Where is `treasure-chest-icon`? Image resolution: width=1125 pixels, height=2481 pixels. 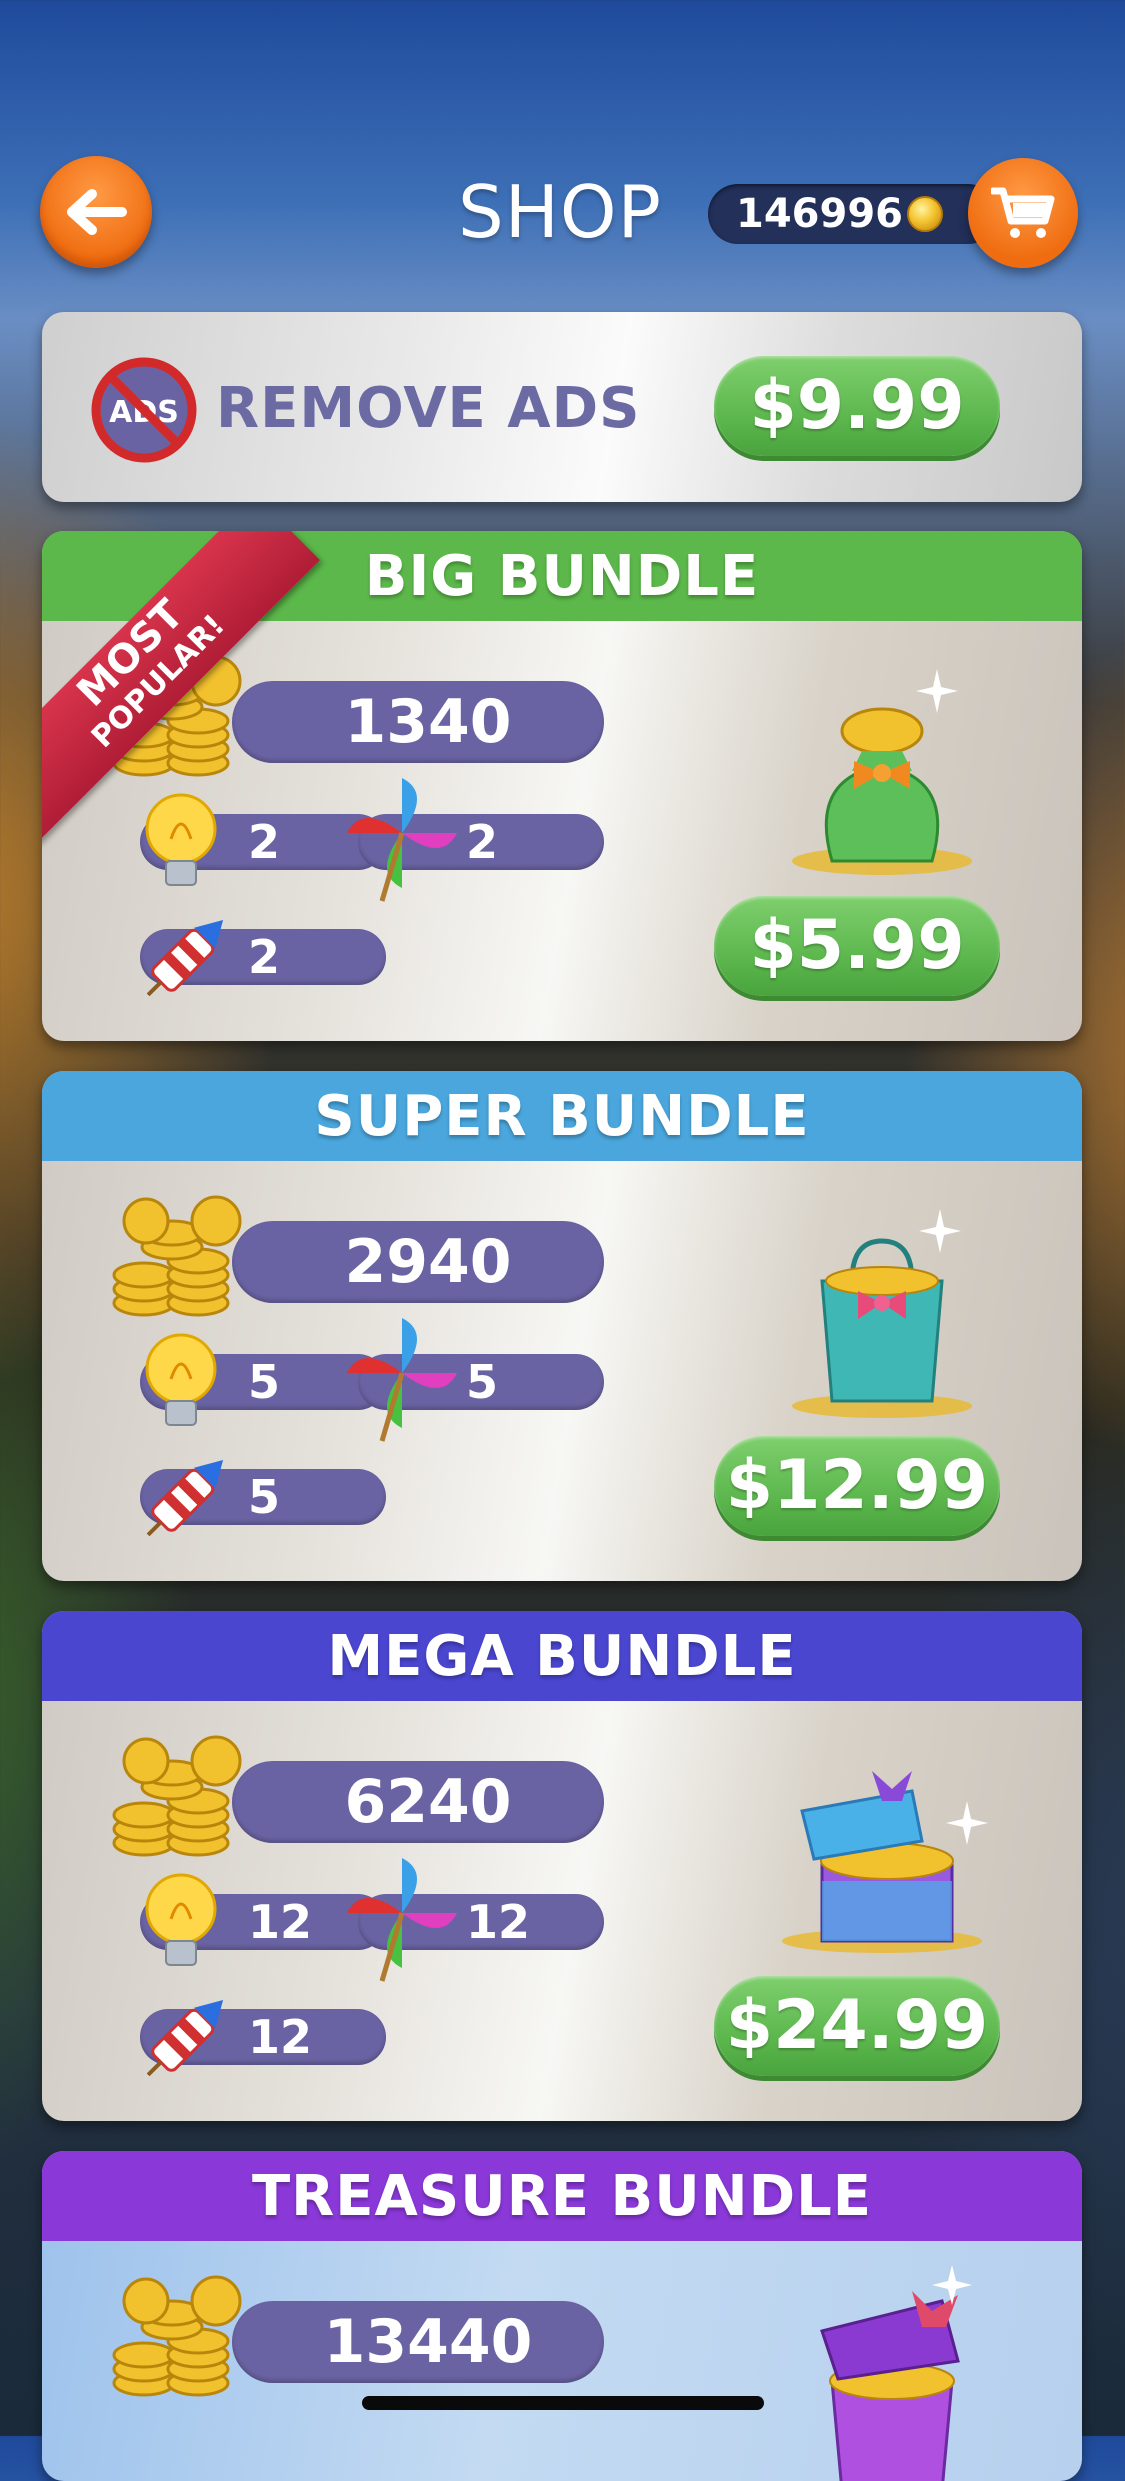 treasure-chest-icon is located at coordinates (896, 2373).